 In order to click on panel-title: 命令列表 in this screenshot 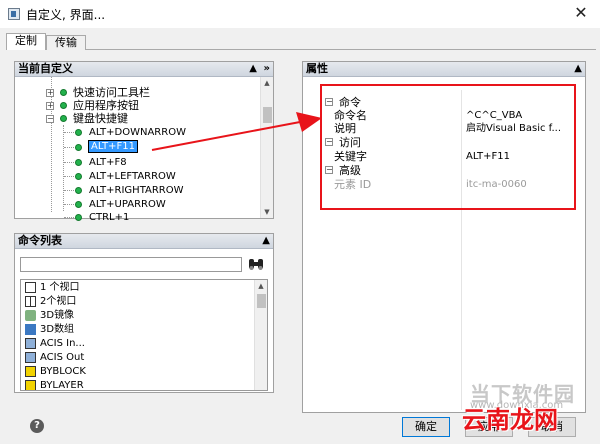, I will do `click(40, 240)`.